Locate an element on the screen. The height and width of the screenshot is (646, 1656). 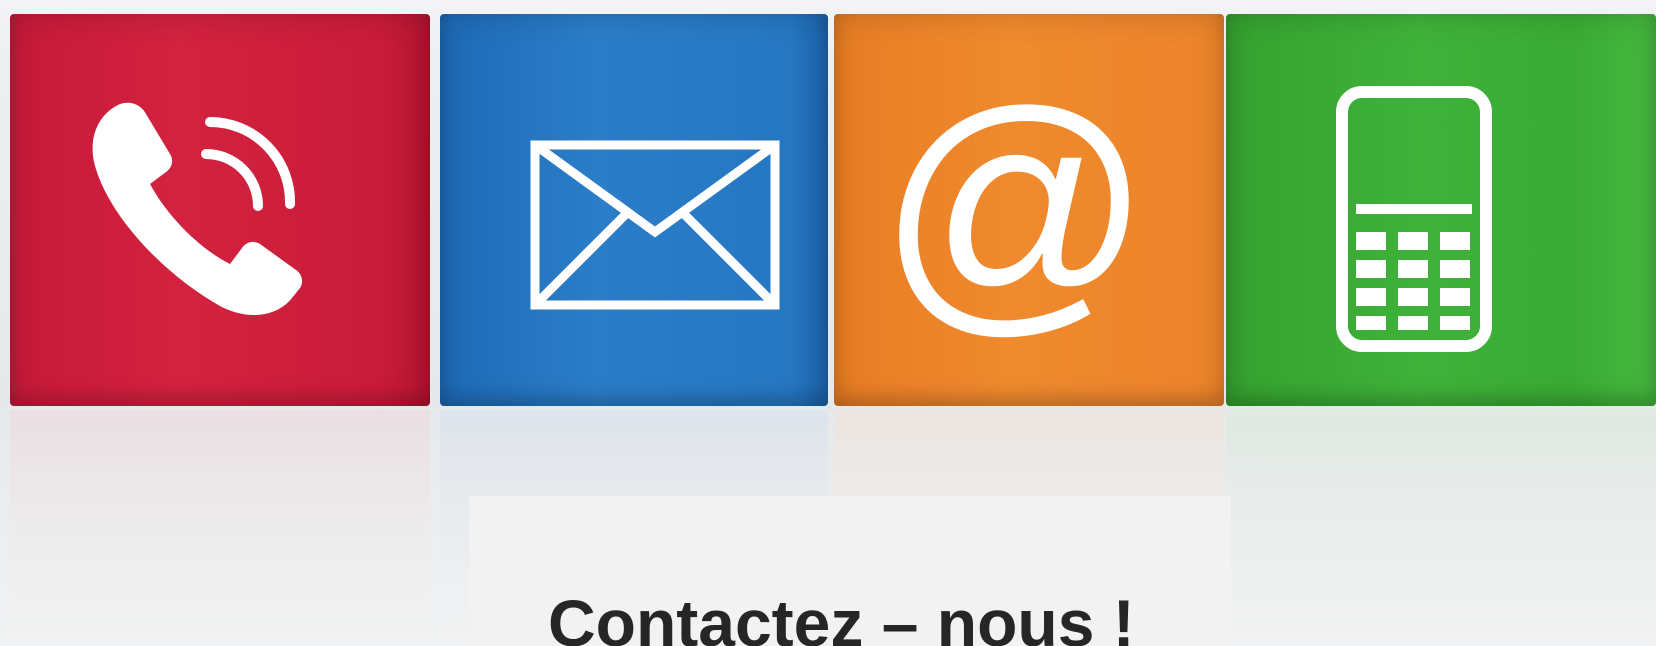
at-sign-glyph: @ is located at coordinates (1015, 220).